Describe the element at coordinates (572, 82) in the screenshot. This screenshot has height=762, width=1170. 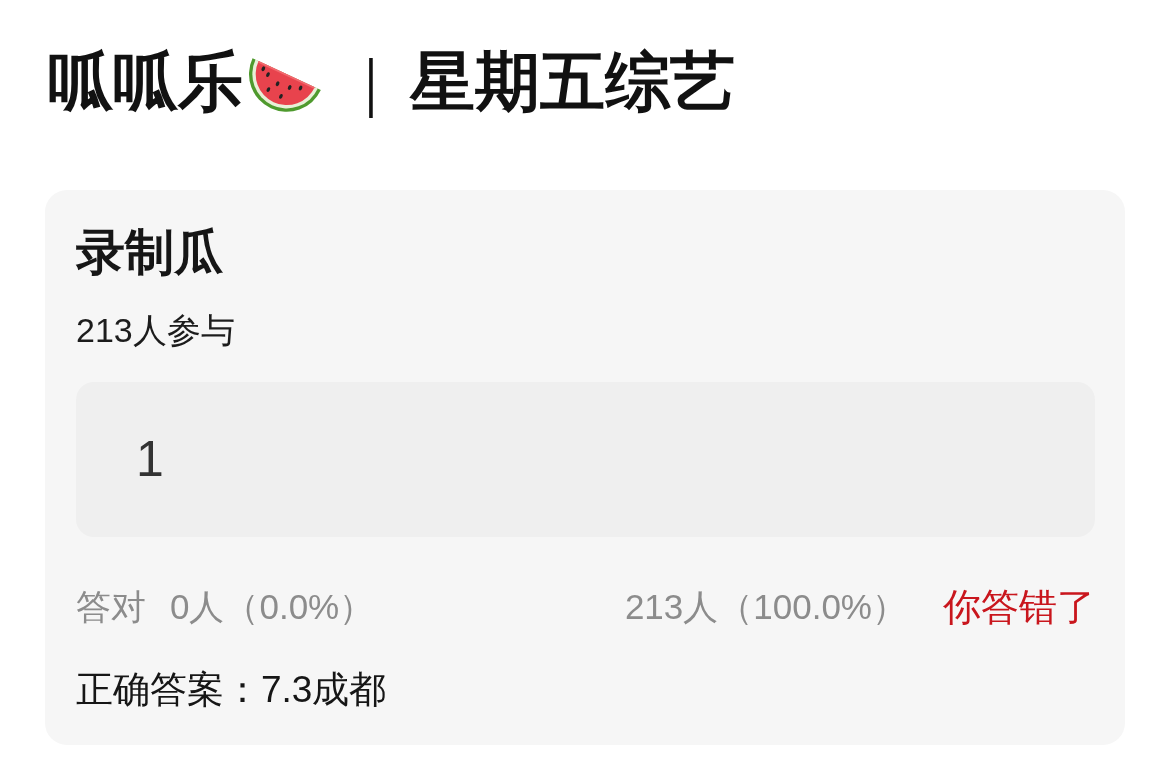
I see `page-subtitle: 星期五综艺` at that location.